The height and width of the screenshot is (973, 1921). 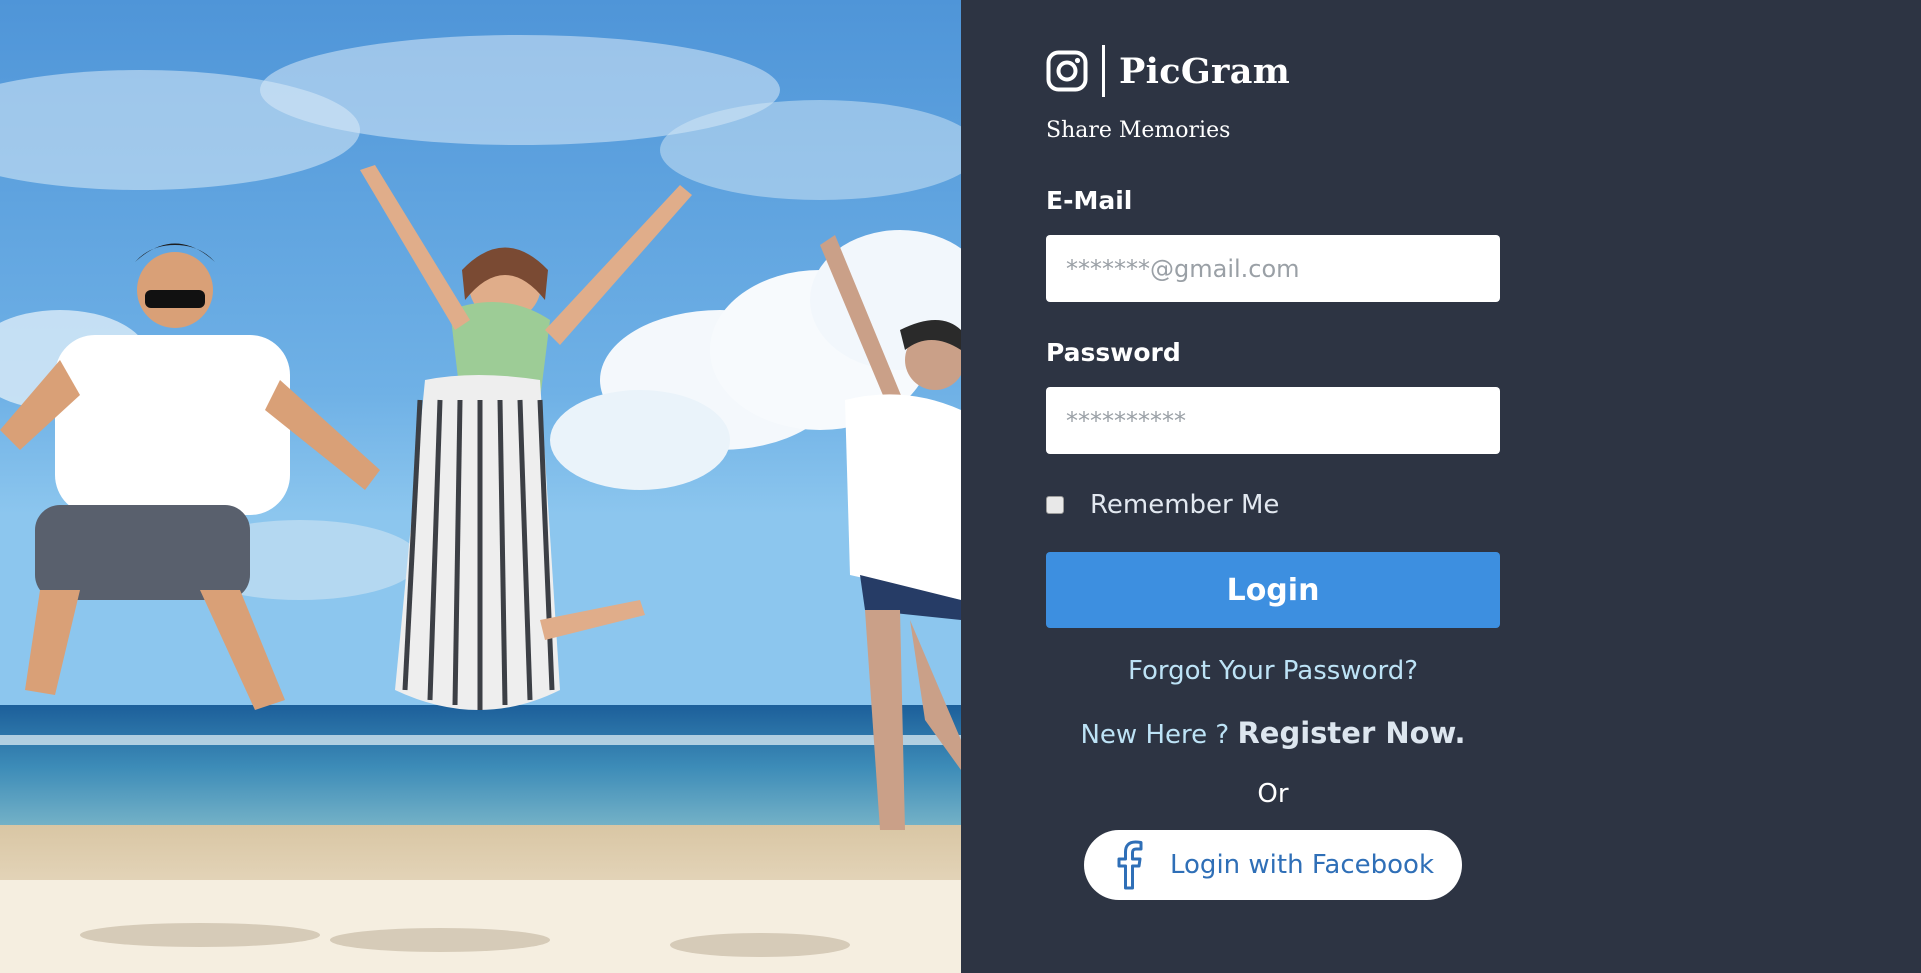 What do you see at coordinates (1113, 352) in the screenshot?
I see `password-label: Password` at bounding box center [1113, 352].